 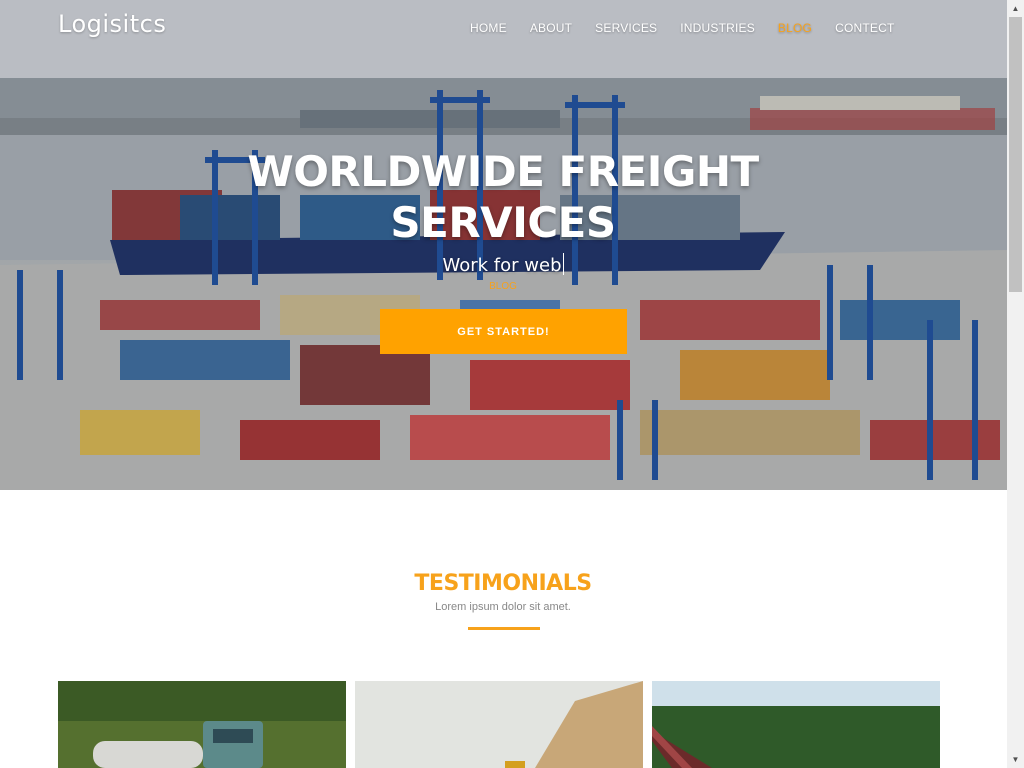 I want to click on section-divider, so click(x=504, y=628).